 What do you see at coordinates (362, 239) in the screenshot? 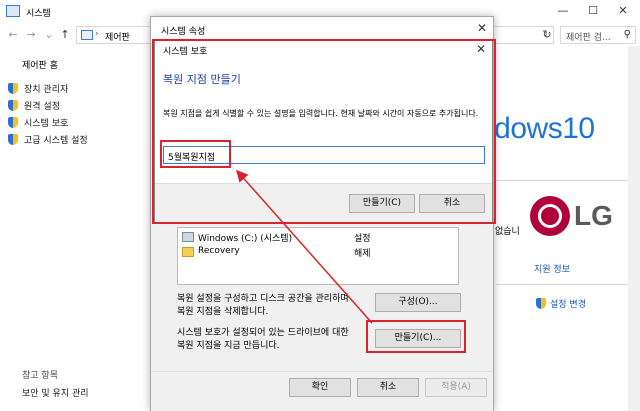
I see `drive-state: 설정` at bounding box center [362, 239].